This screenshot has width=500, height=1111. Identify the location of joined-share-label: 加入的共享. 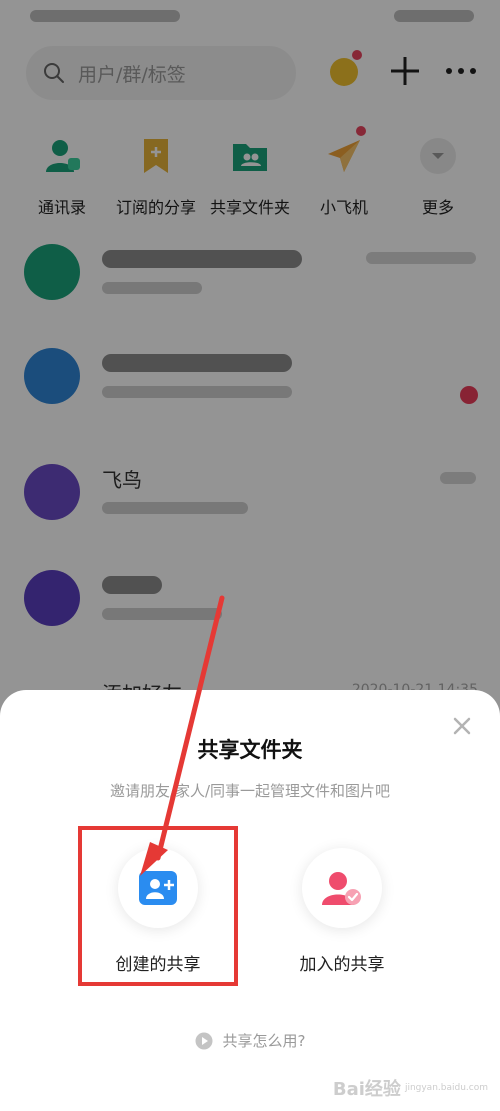
(342, 965).